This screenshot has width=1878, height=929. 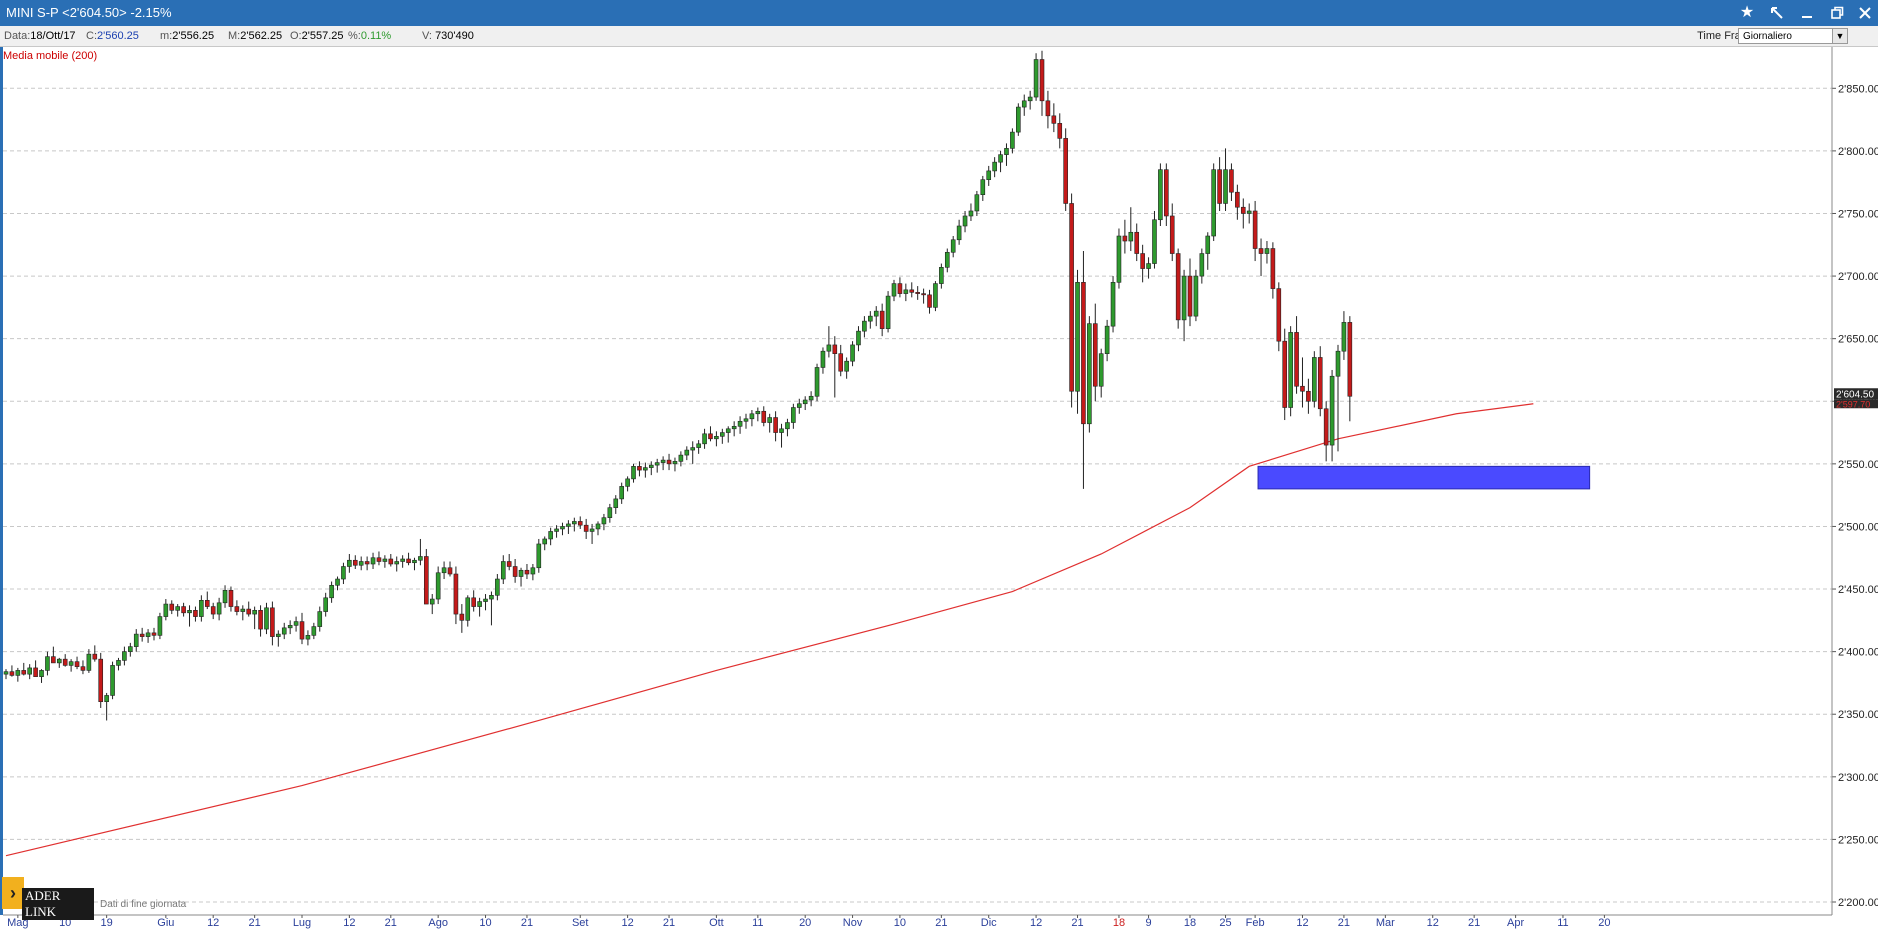 I want to click on x-tick-label: Ott, so click(x=716, y=923).